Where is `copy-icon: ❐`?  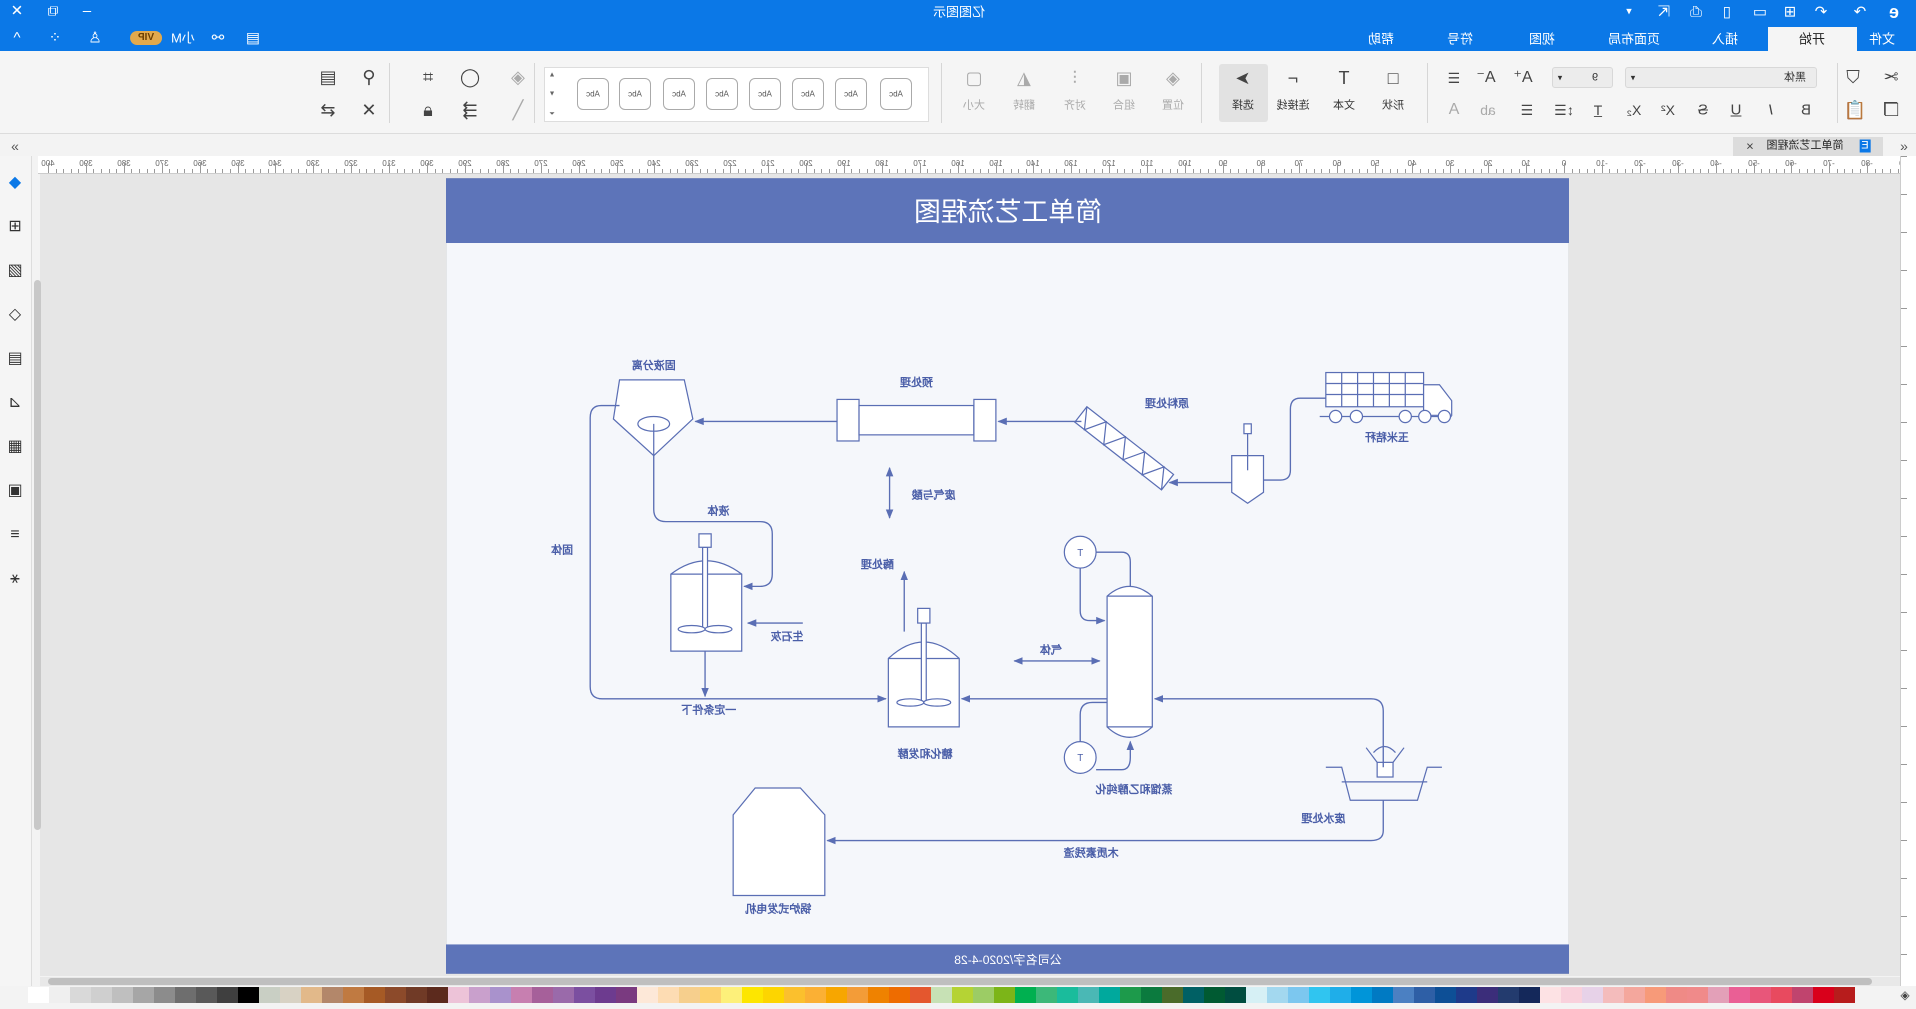 copy-icon: ❐ is located at coordinates (1891, 110).